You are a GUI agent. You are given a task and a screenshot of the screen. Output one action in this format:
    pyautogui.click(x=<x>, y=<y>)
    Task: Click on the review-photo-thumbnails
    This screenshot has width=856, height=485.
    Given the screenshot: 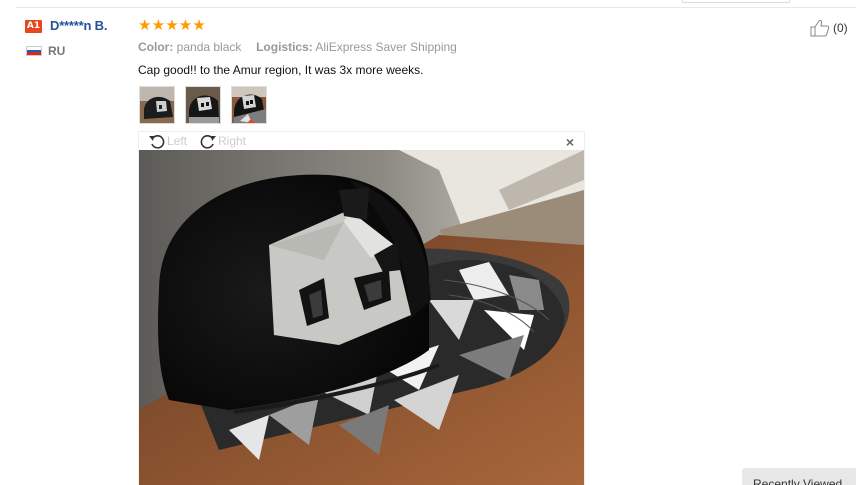 What is the action you would take?
    pyautogui.click(x=208, y=105)
    